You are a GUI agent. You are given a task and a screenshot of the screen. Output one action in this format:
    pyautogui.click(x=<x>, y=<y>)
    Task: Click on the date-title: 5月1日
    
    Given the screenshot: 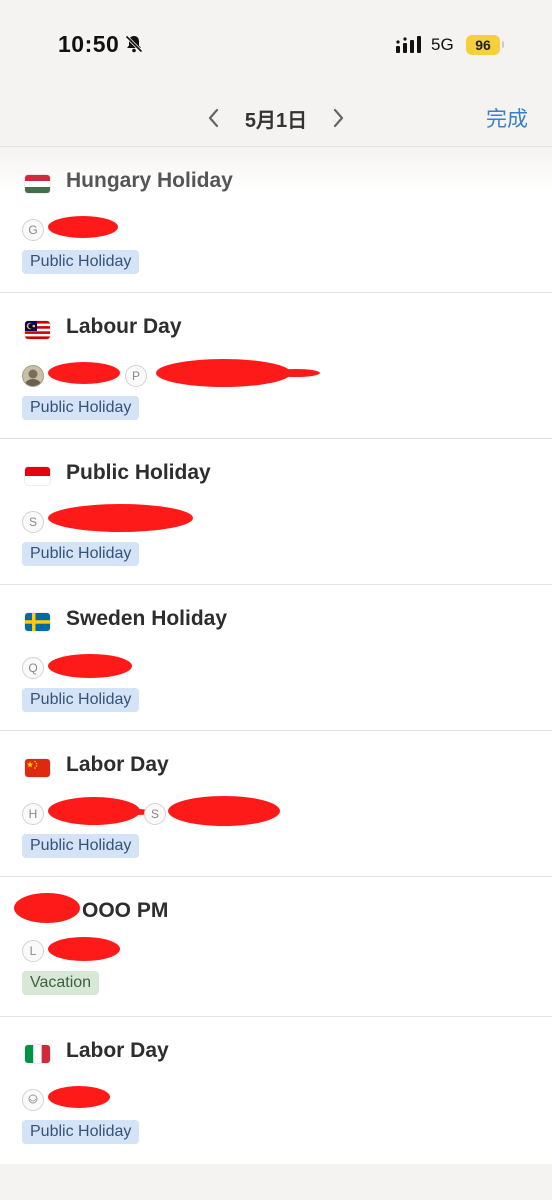 What is the action you would take?
    pyautogui.click(x=276, y=121)
    